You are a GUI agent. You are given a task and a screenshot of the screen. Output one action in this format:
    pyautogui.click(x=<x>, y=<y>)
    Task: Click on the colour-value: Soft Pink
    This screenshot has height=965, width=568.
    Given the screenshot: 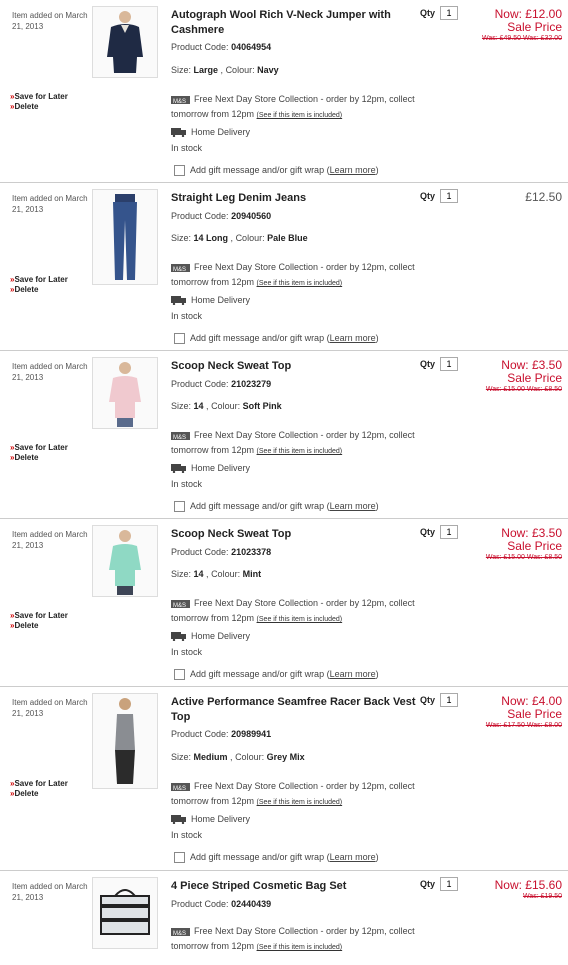 What is the action you would take?
    pyautogui.click(x=262, y=406)
    